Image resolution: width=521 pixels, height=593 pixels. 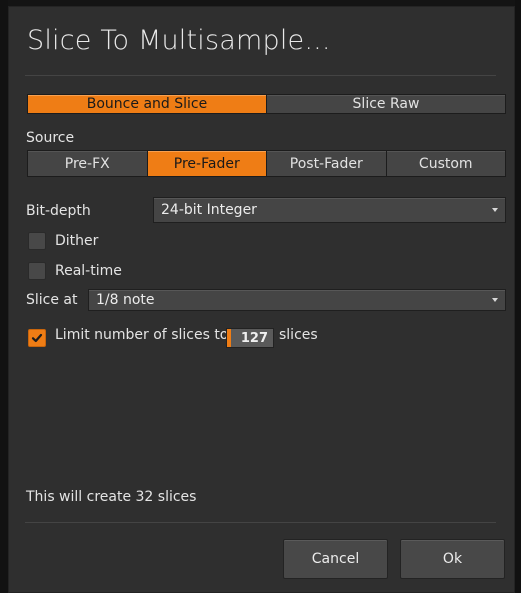 What do you see at coordinates (452, 559) in the screenshot?
I see `ok-button: Ok` at bounding box center [452, 559].